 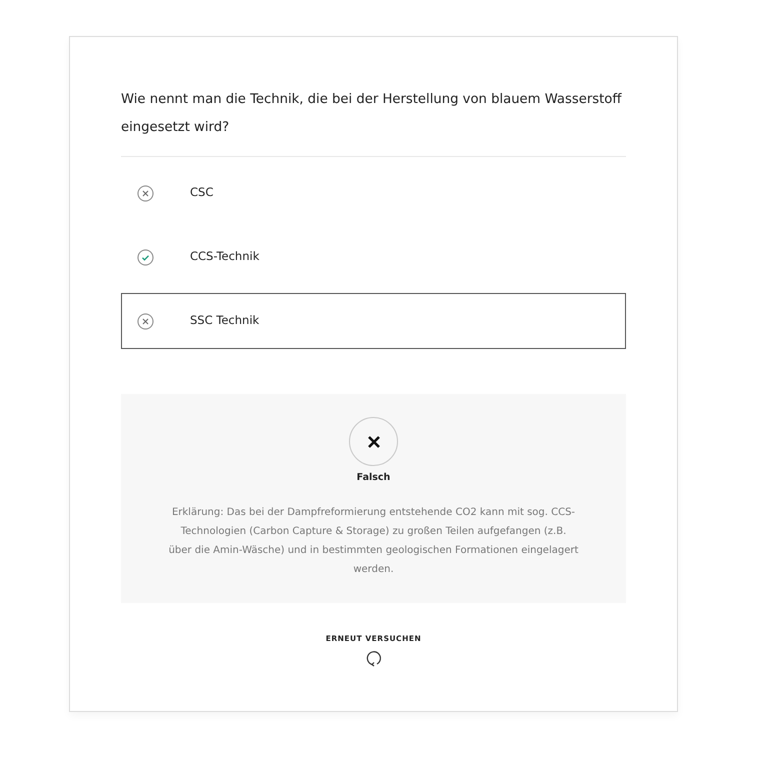 I want to click on explanation-text: Erklärung: Das bei der Dampfreformierung entstehende CO2 kann mit sog. CCS-Technologien (Carbon Capture & Storage) zu großen Teilen aufgefangen (z.B. über die Amin-Wäsche) und in bestimmten geologischen Formationen eingelagert werden., so click(x=373, y=542).